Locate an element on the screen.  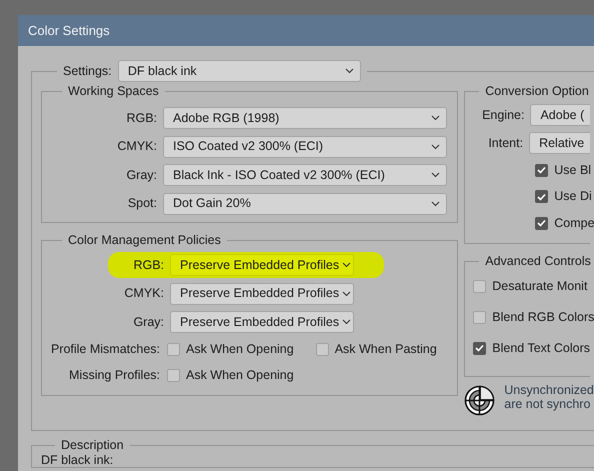
dropdown: ISO Coated v2 300% (ECI) is located at coordinates (305, 147).